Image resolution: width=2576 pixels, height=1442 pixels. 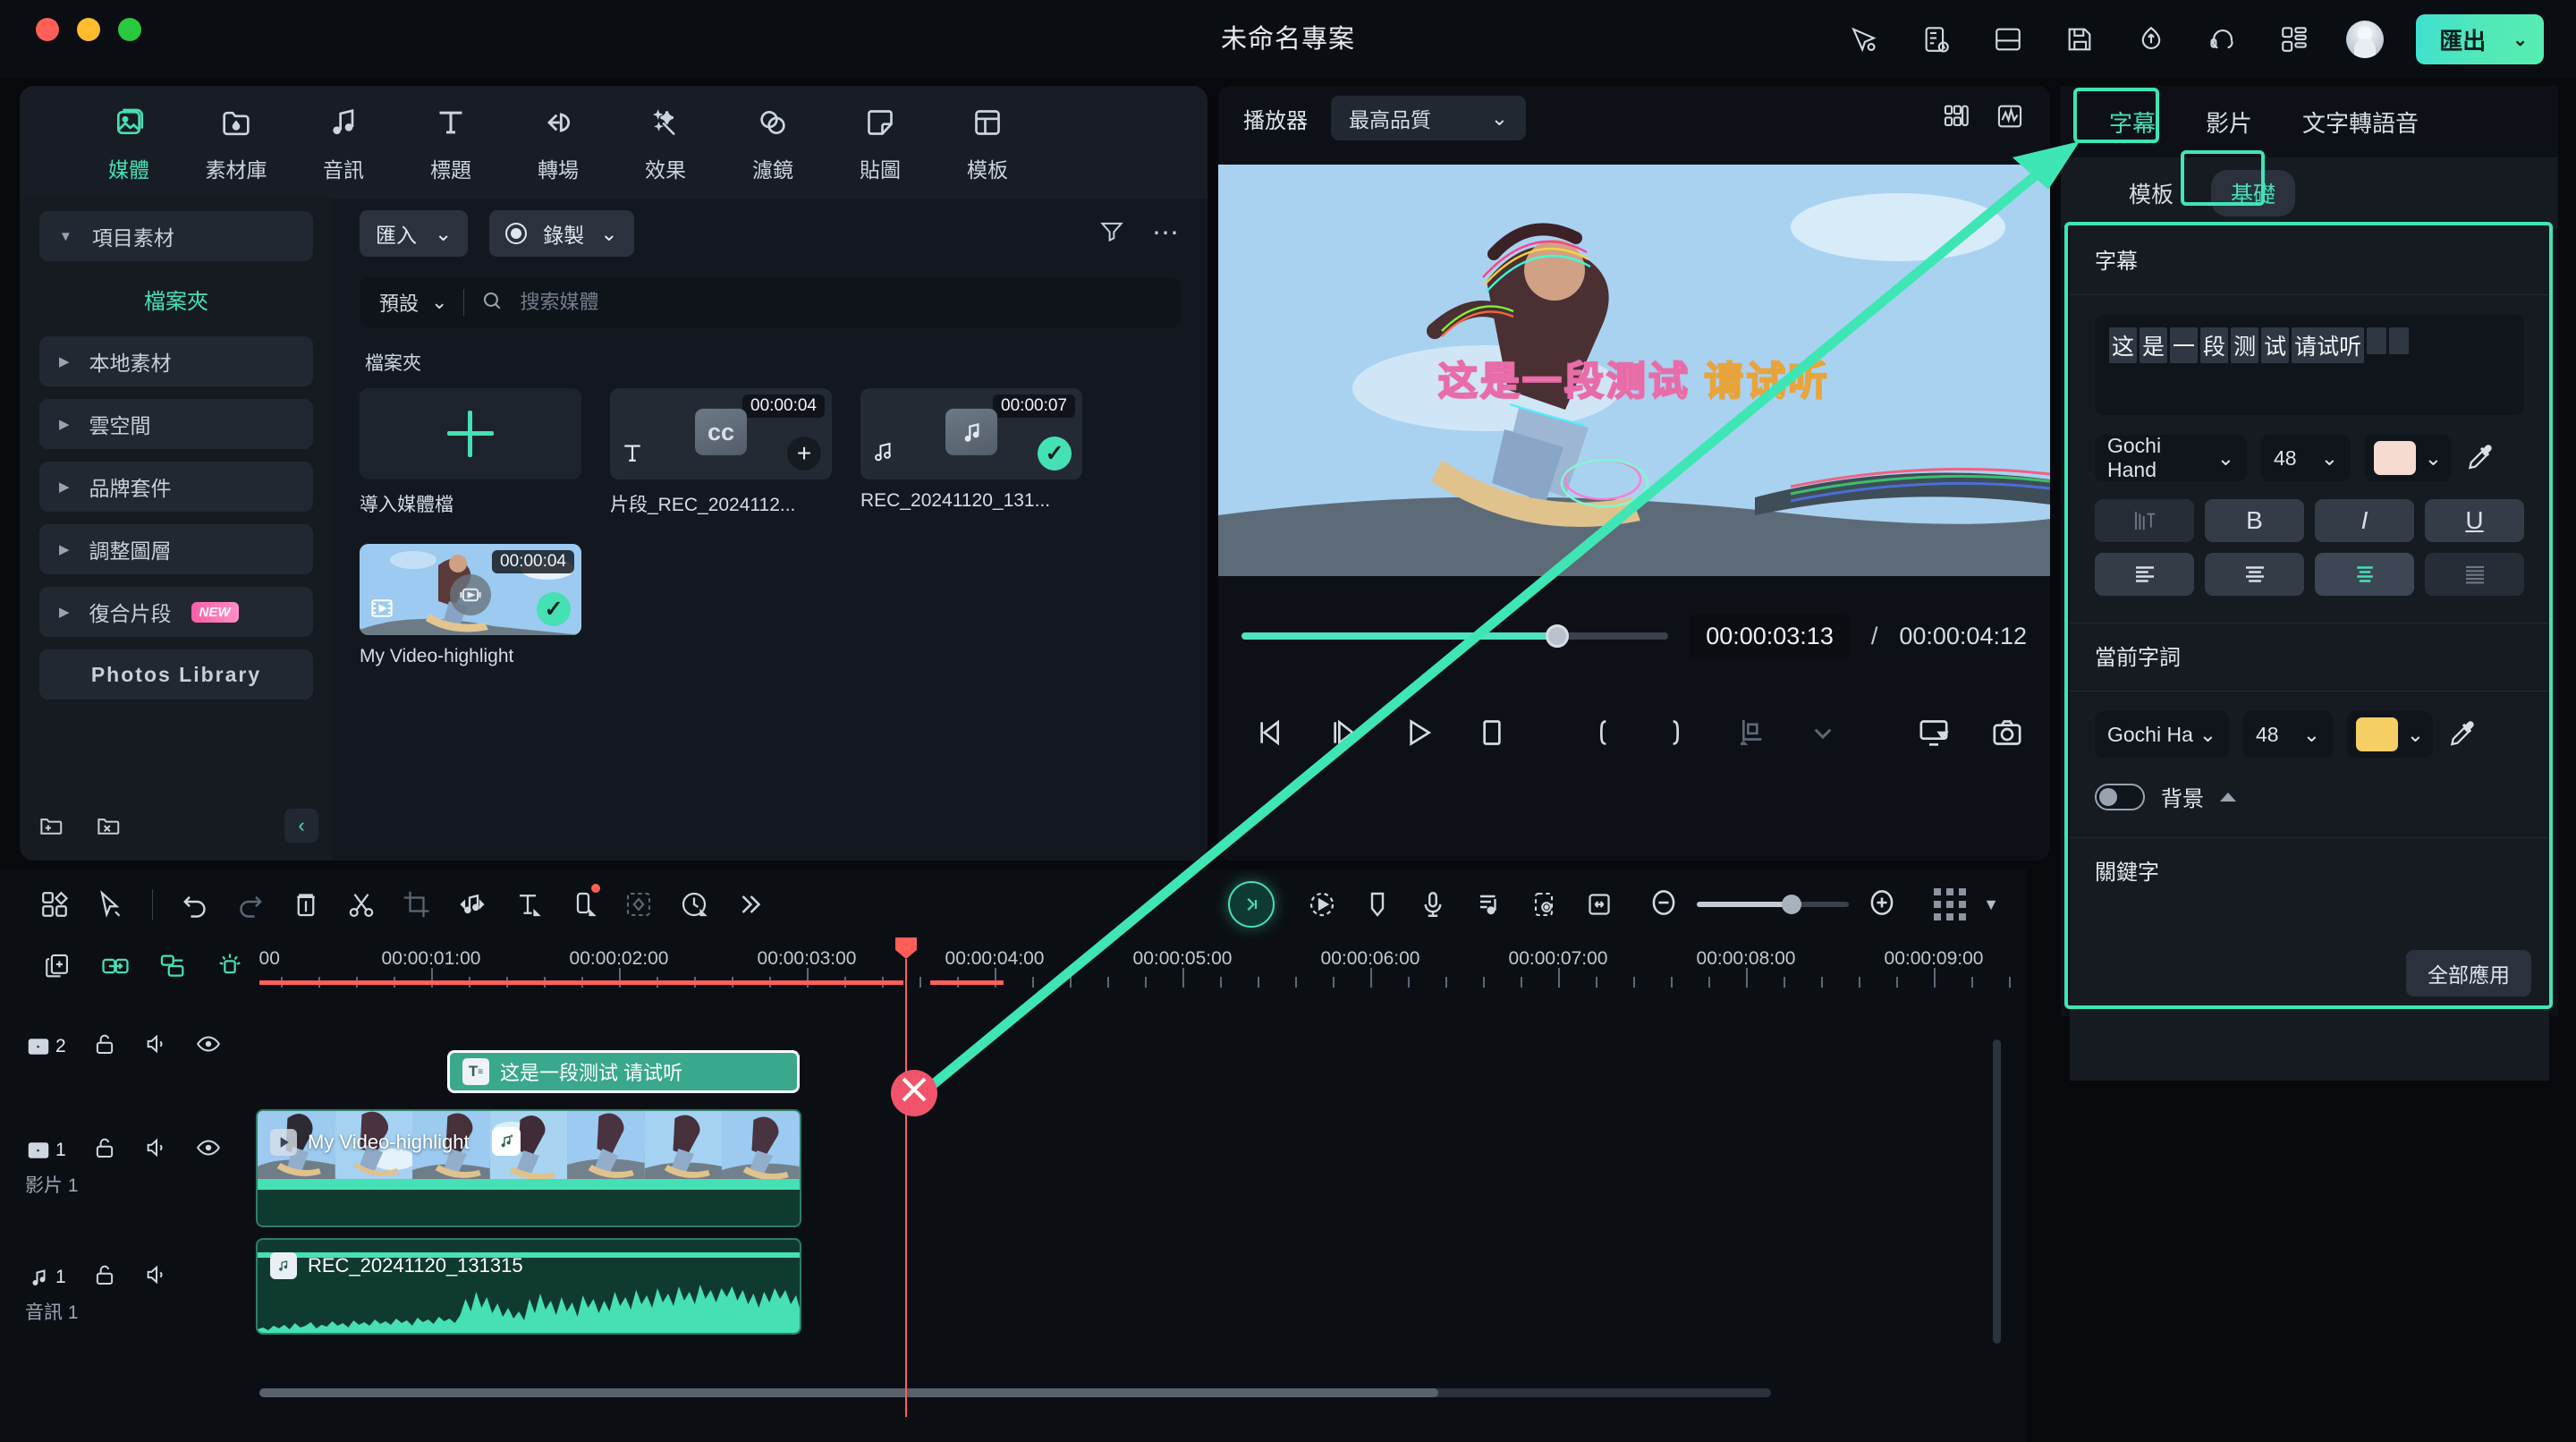 I want to click on subtab-template: 模板, so click(x=2151, y=193).